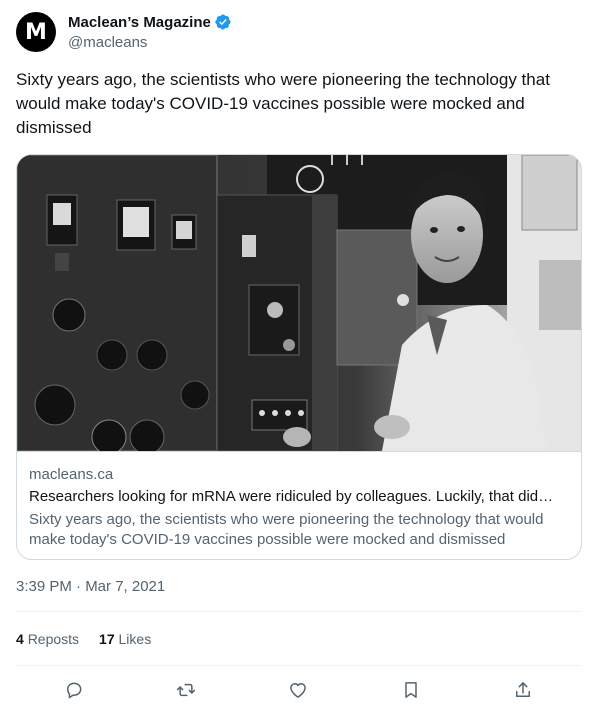 The image size is (598, 713). I want to click on like-icon, so click(298, 690).